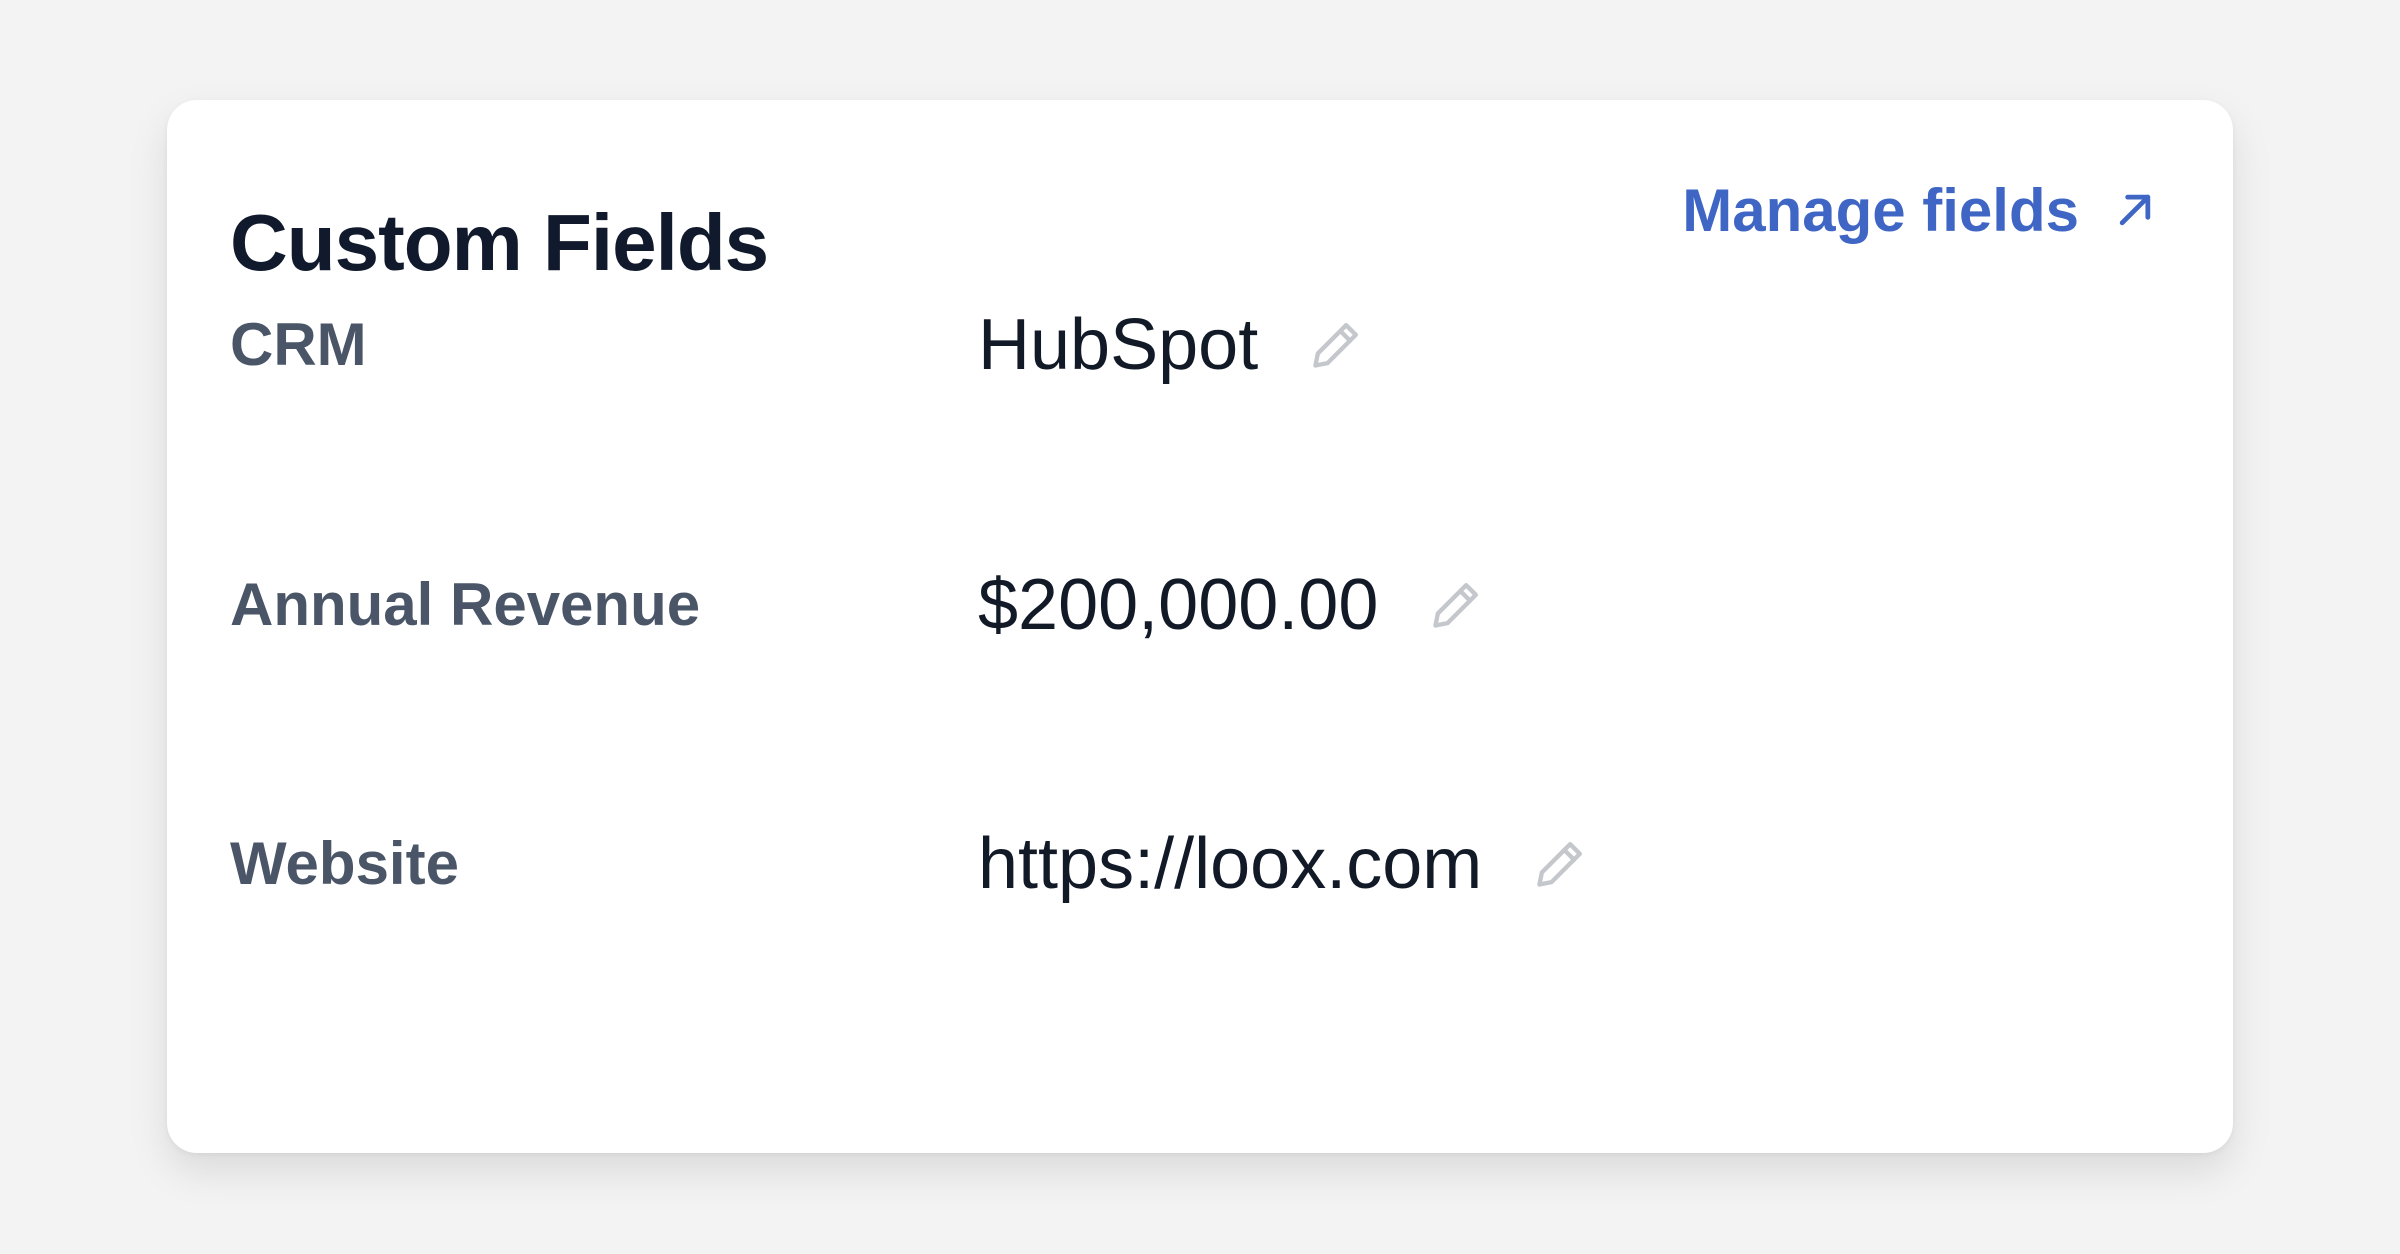  What do you see at coordinates (1118, 345) in the screenshot?
I see `field-value: HubSpot` at bounding box center [1118, 345].